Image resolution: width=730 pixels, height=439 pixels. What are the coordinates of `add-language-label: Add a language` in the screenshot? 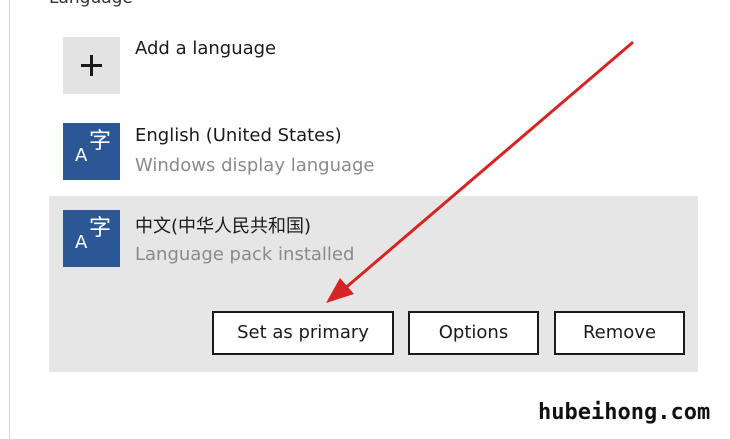 It's located at (206, 48).